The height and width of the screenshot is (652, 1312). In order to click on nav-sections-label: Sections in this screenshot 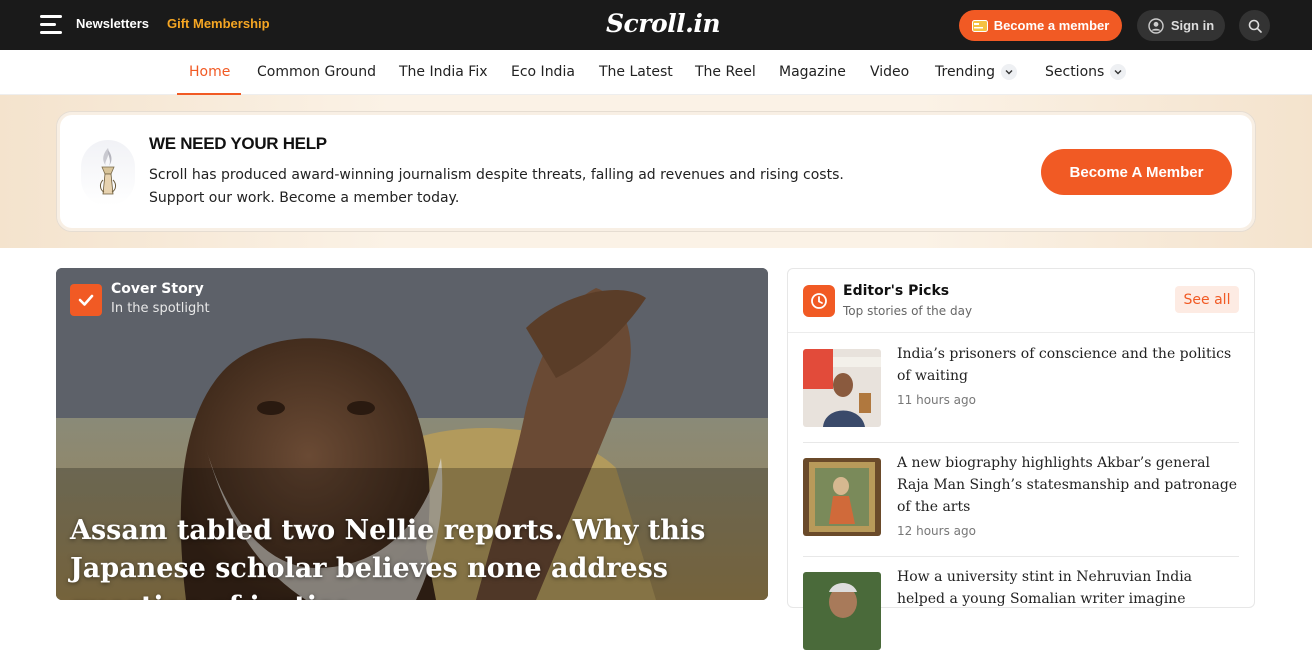, I will do `click(1075, 72)`.